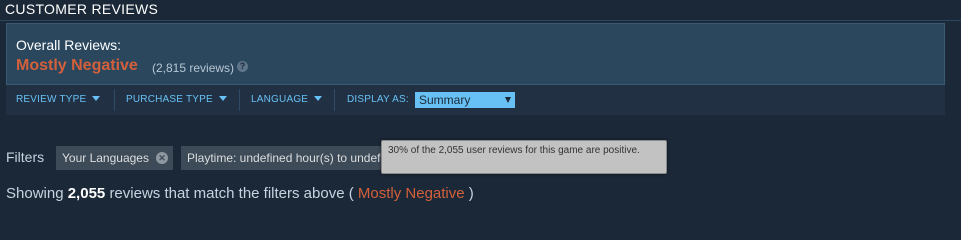  I want to click on review-type-dropdown: REVIEW TYPE, so click(58, 100).